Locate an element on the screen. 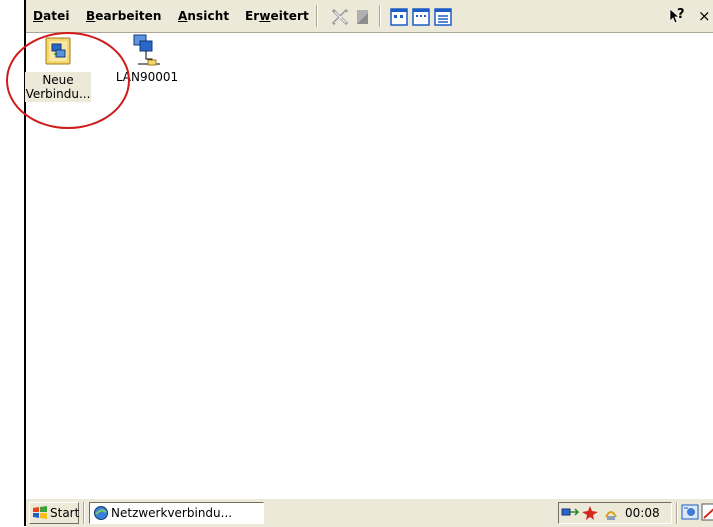 The height and width of the screenshot is (527, 713). menu-ansicht-accel: A is located at coordinates (183, 16).